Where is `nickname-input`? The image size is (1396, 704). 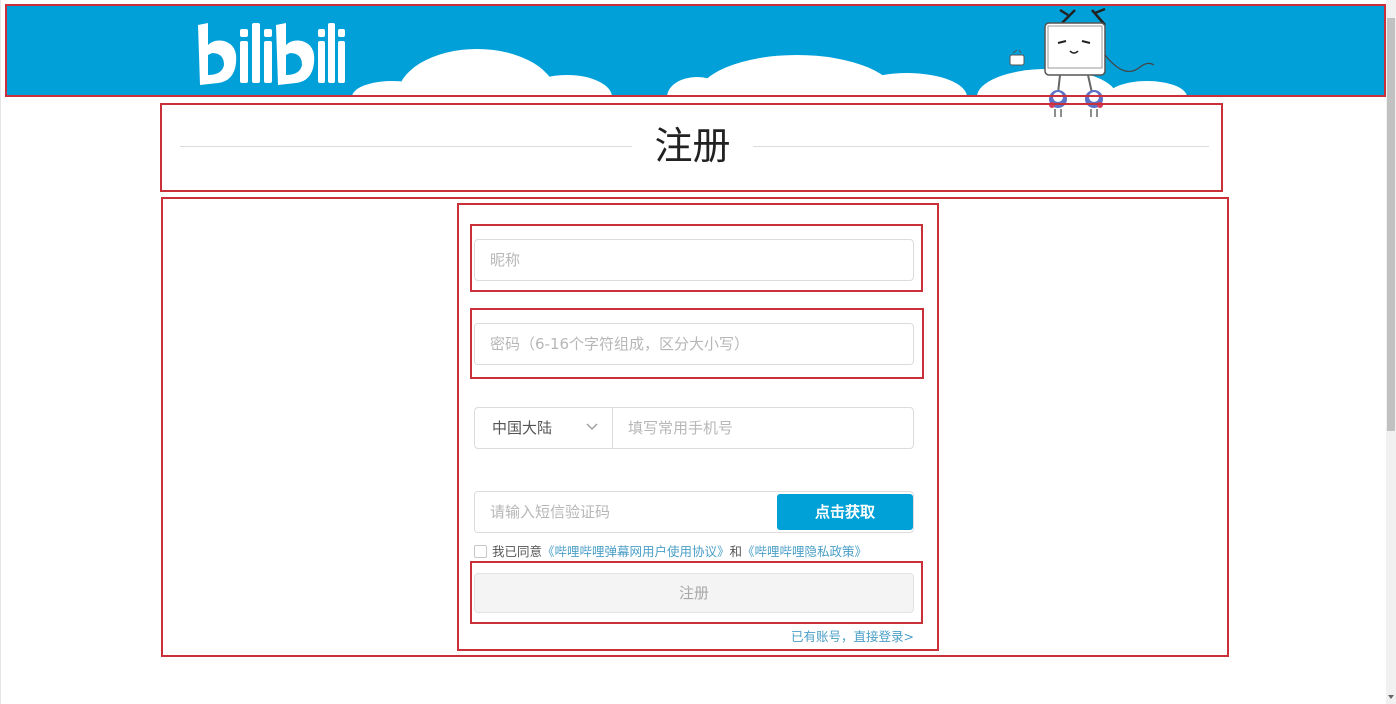 nickname-input is located at coordinates (694, 260).